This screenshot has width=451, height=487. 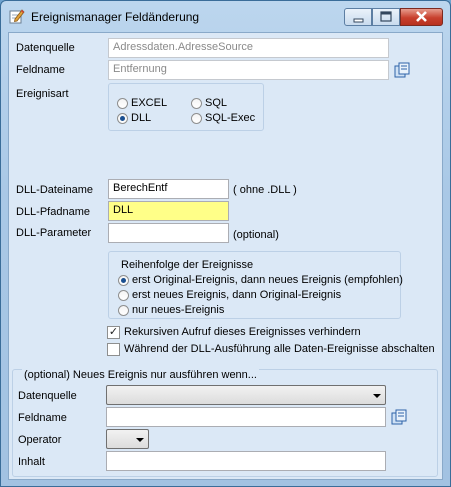 What do you see at coordinates (196, 118) in the screenshot?
I see `radio-sql-exec-circle` at bounding box center [196, 118].